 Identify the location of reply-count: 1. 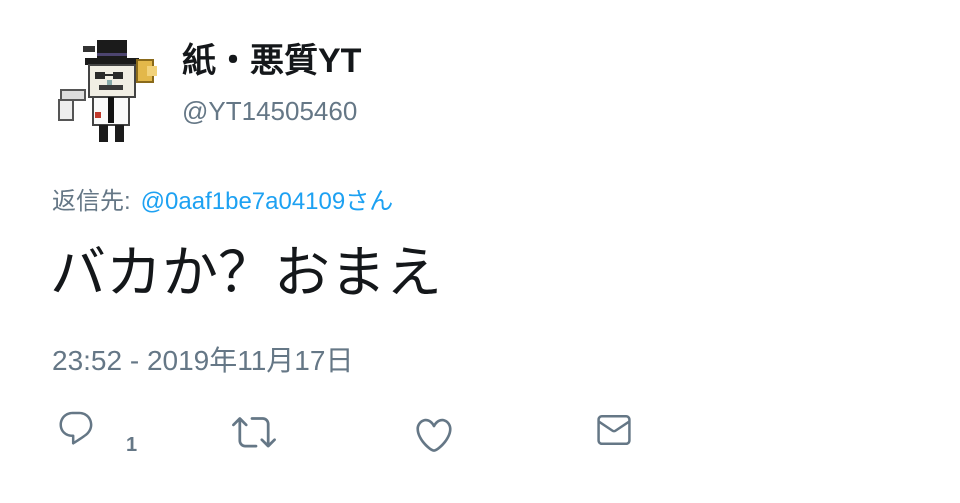
(132, 445).